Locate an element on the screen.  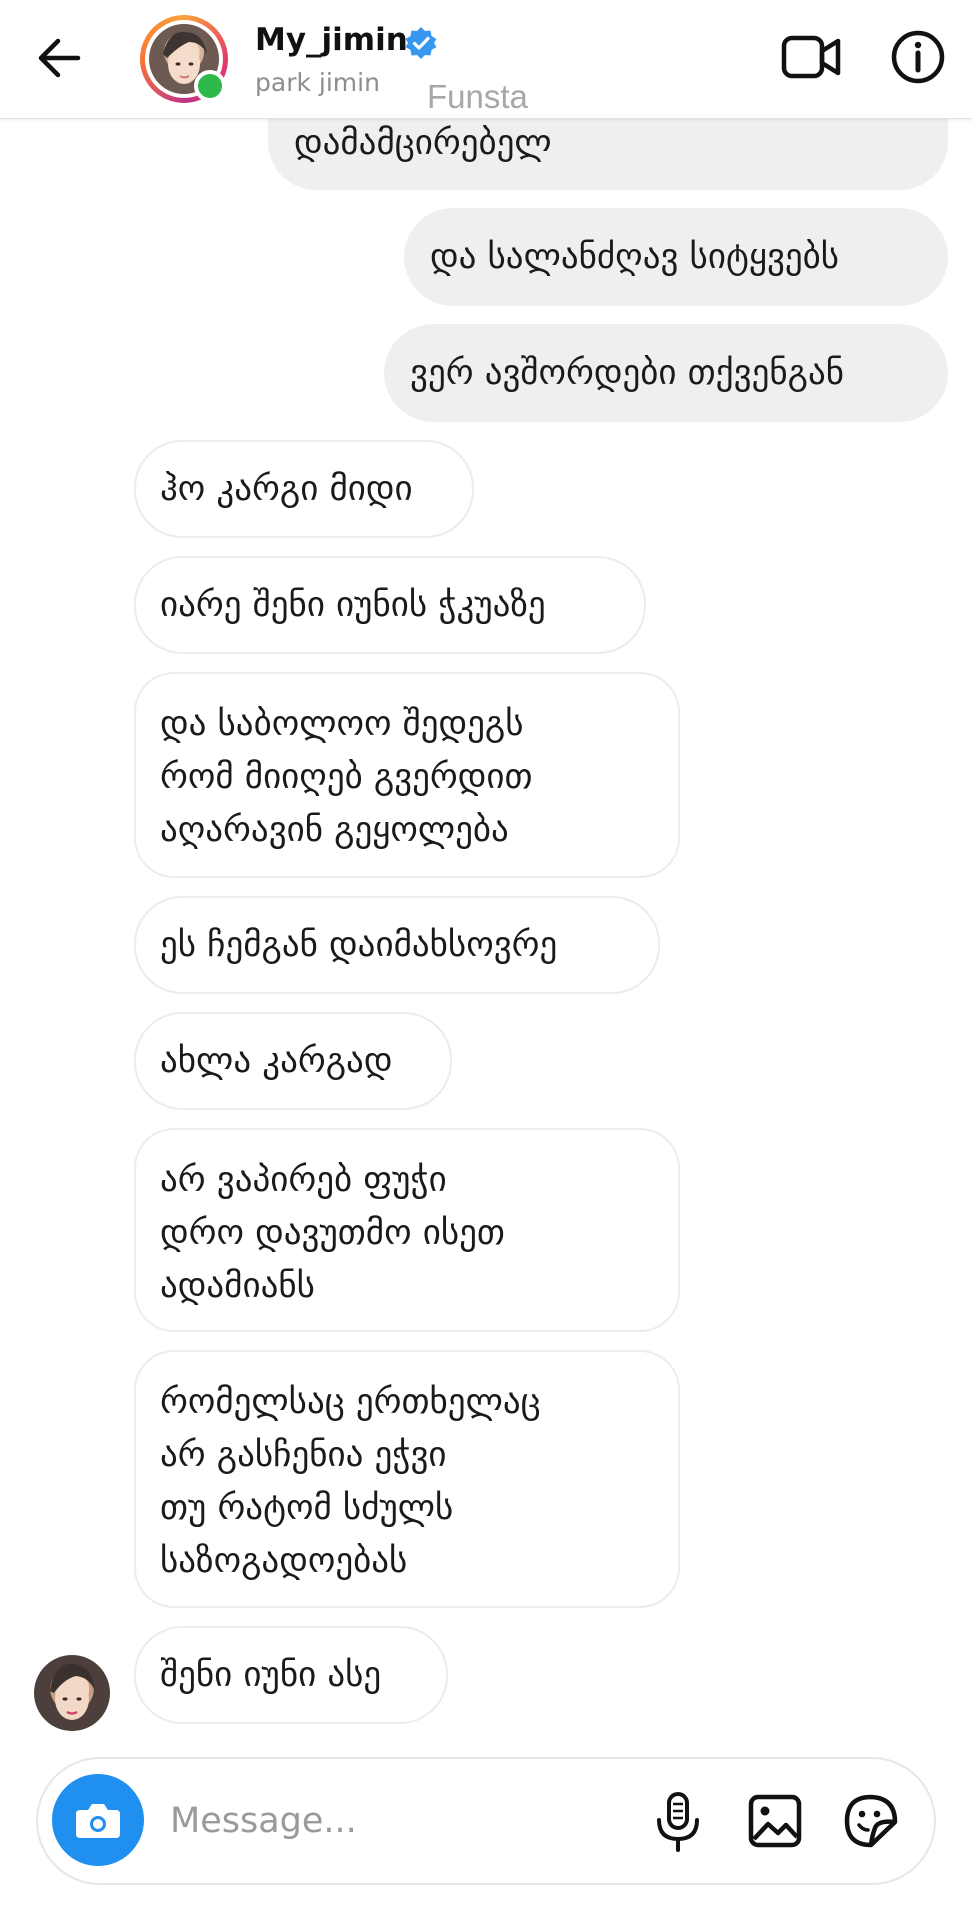
microphone-icon is located at coordinates (678, 1822).